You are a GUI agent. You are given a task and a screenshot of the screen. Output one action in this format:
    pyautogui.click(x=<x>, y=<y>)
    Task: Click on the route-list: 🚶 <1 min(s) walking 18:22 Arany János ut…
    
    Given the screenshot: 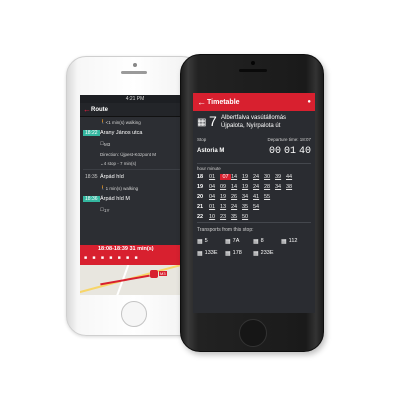 What is the action you would take?
    pyautogui.click(x=135, y=166)
    